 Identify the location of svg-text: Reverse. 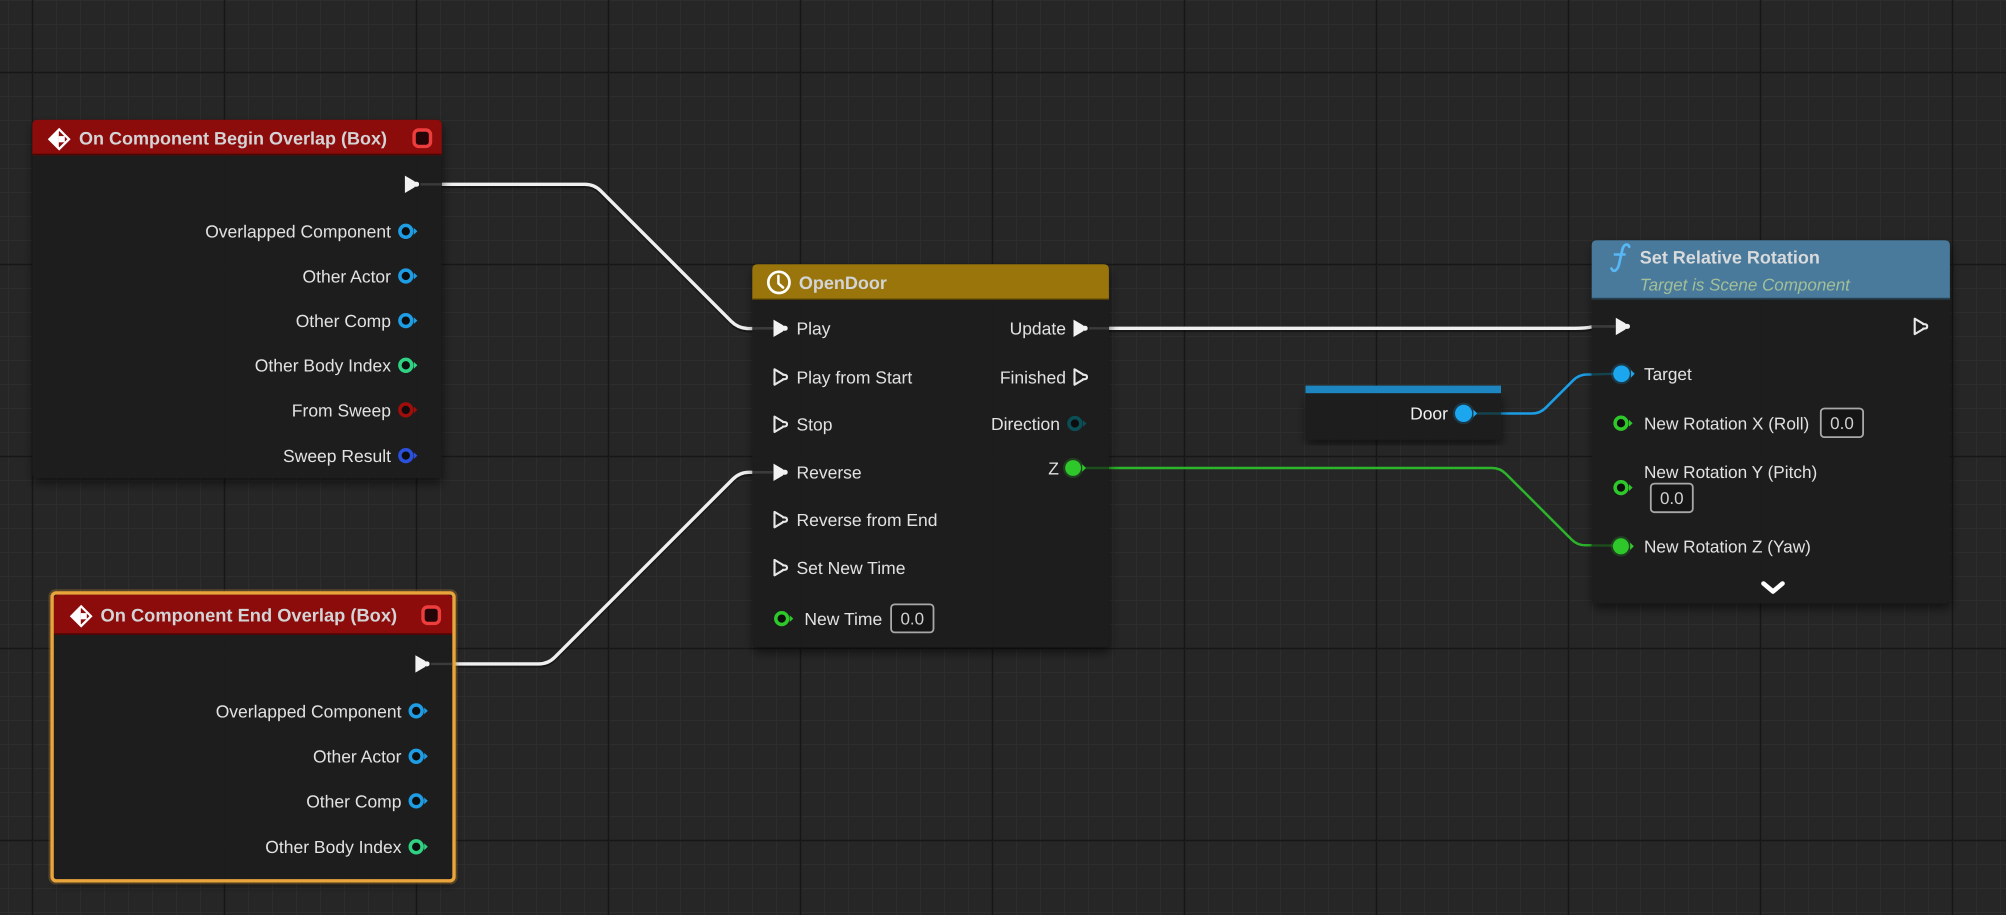
(829, 473).